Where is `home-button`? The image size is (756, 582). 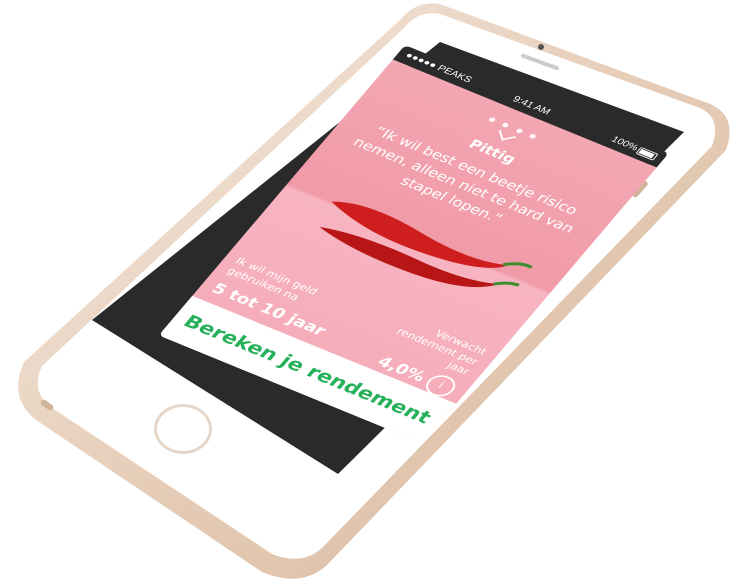 home-button is located at coordinates (183, 429).